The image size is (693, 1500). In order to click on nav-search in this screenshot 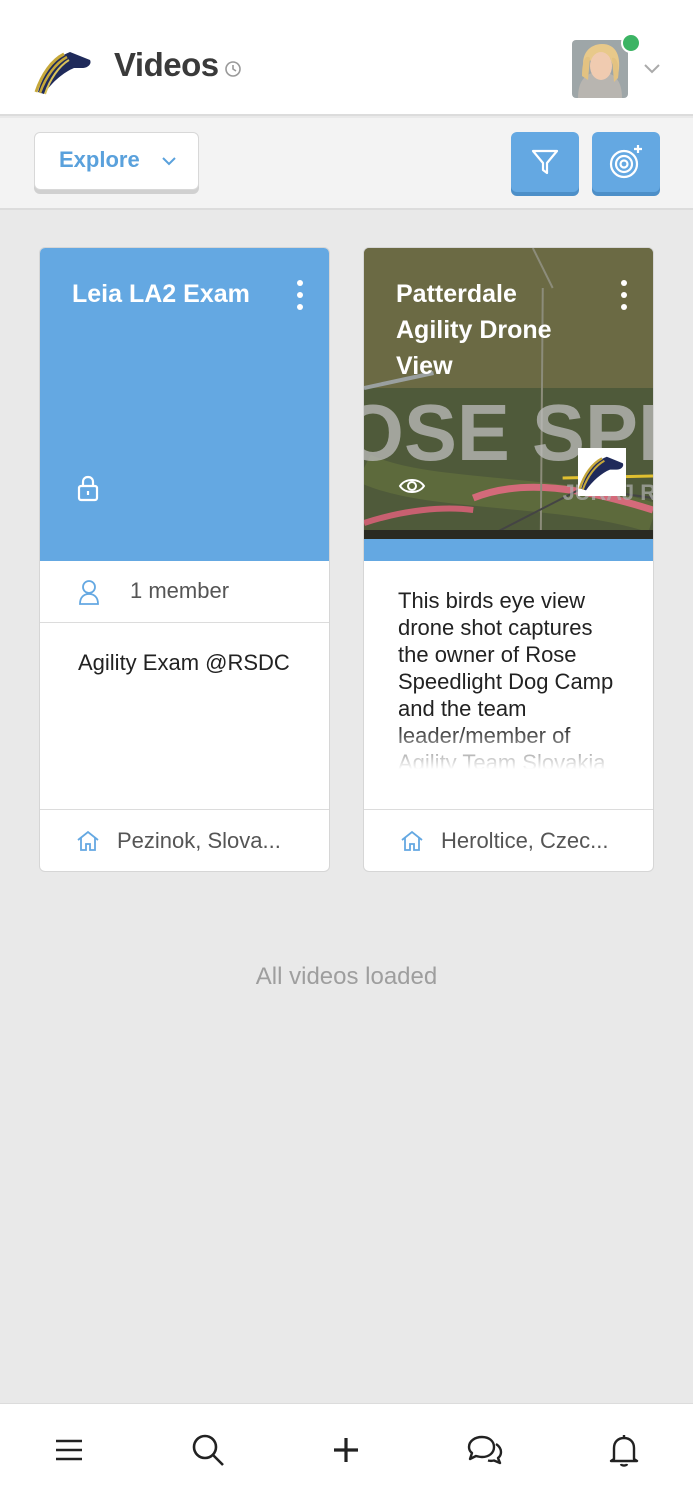, I will do `click(208, 1450)`.